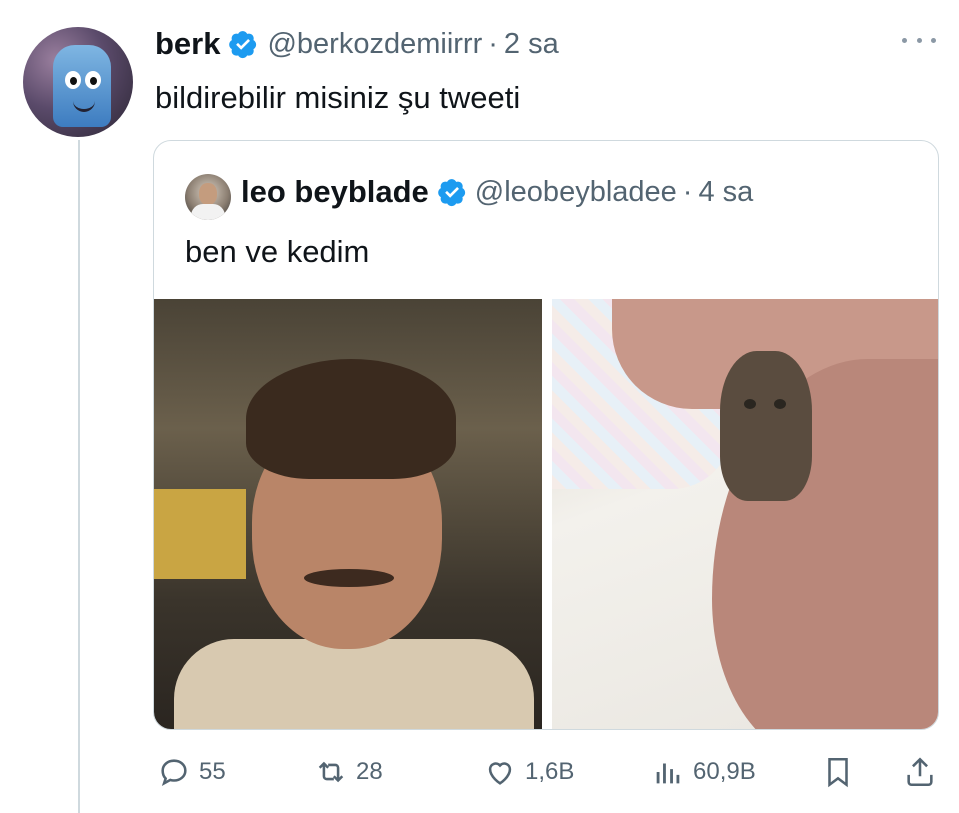 The width and height of the screenshot is (959, 813). I want to click on share-icon, so click(920, 772).